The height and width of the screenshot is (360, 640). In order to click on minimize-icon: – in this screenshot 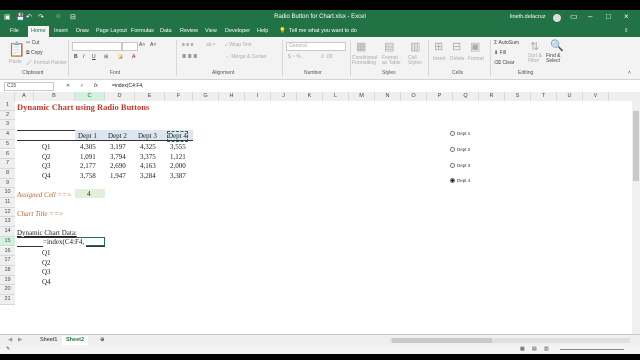, I will do `click(590, 17)`.